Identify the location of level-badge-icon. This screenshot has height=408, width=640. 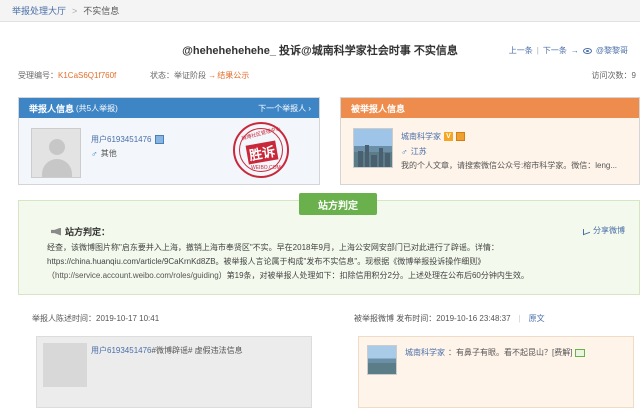
(460, 136).